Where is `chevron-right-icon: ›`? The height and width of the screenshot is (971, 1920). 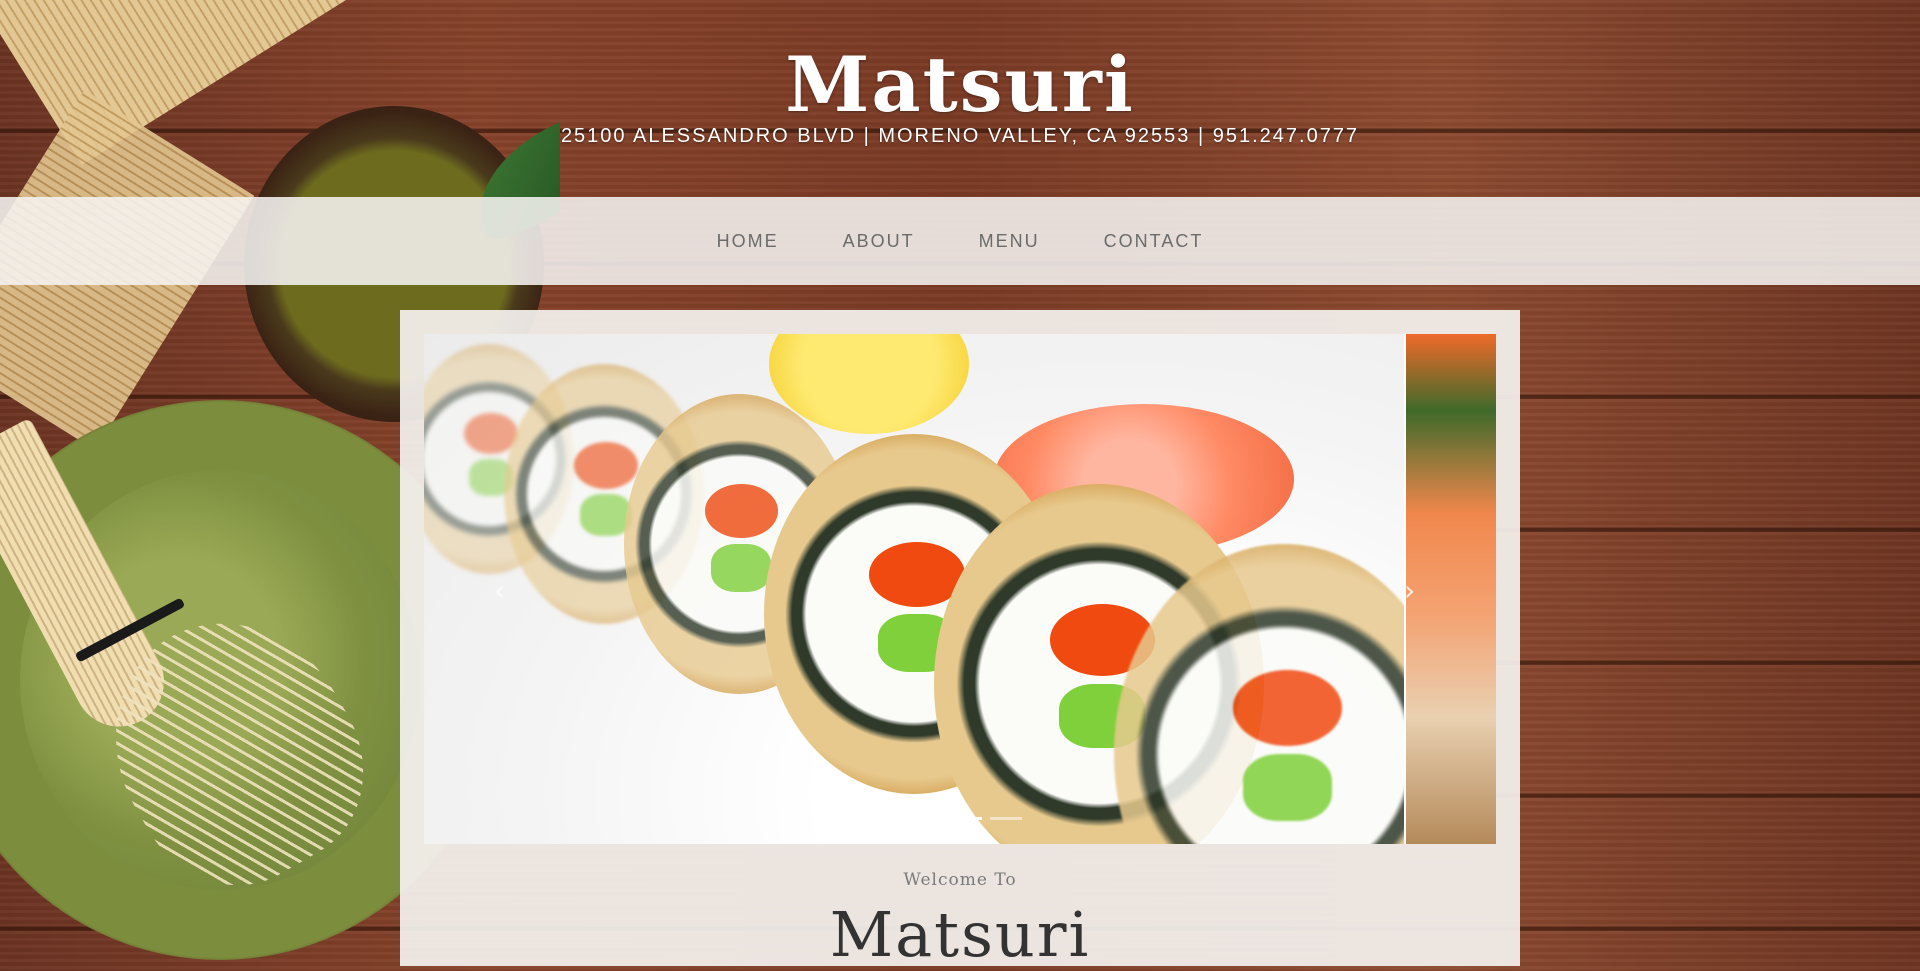 chevron-right-icon: › is located at coordinates (1409, 590).